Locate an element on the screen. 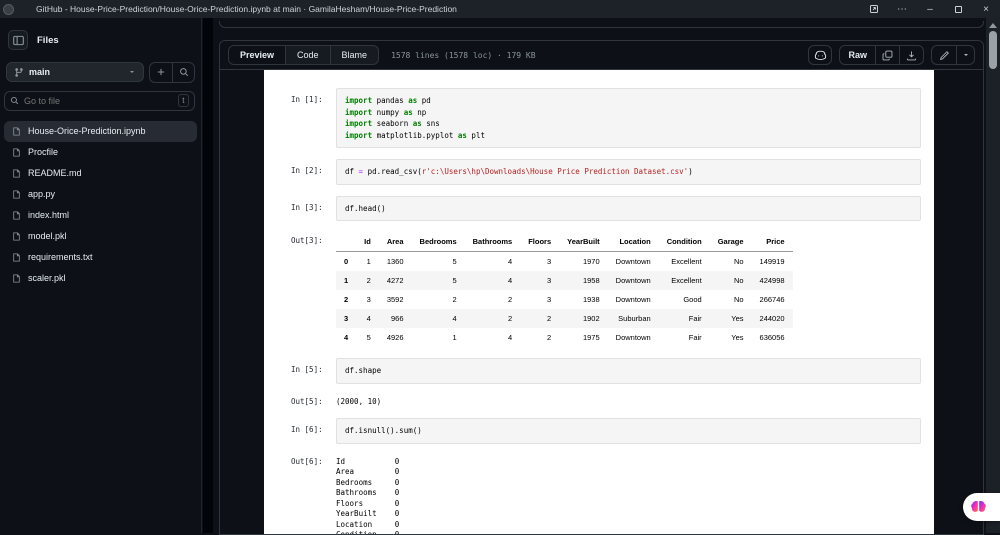  git-branch-icon is located at coordinates (19, 72).